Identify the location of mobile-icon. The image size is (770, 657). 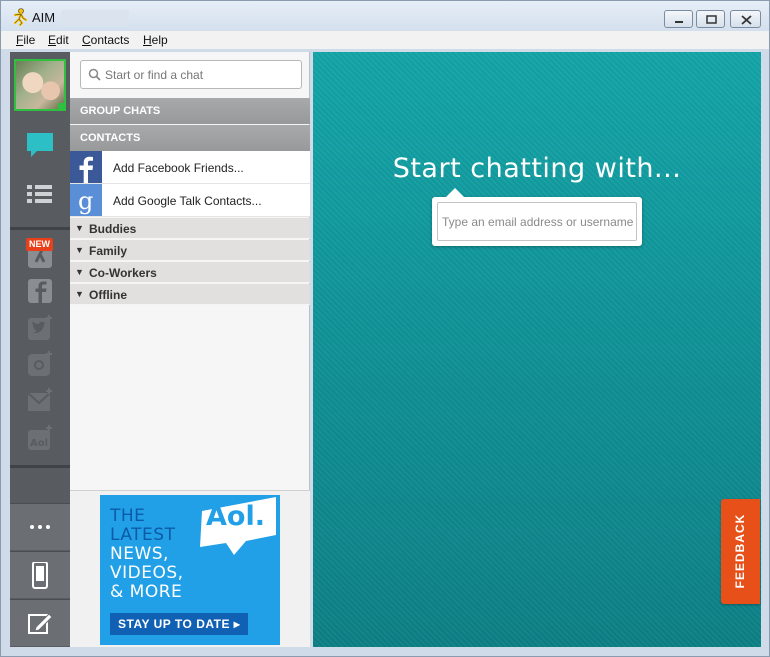
(40, 575).